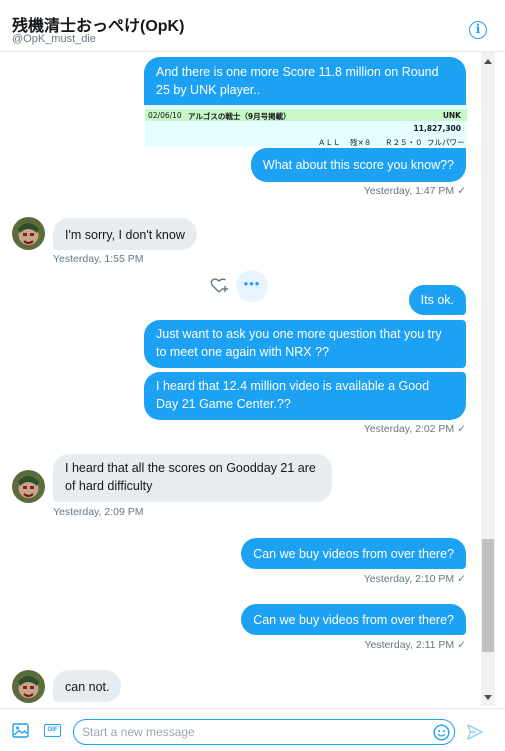 This screenshot has width=505, height=751. What do you see at coordinates (165, 115) in the screenshot?
I see `score-date: 02/06/10` at bounding box center [165, 115].